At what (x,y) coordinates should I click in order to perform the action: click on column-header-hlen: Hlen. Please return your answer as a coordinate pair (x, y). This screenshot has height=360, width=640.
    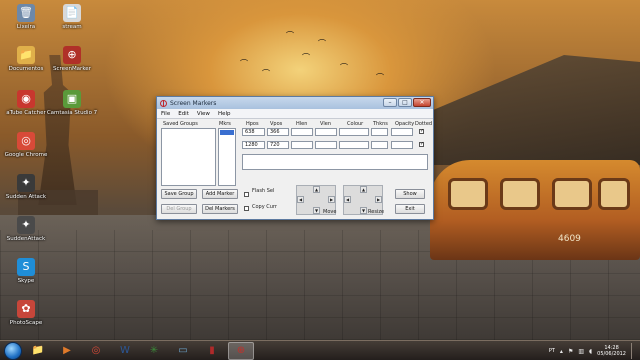
    Looking at the image, I should click on (302, 124).